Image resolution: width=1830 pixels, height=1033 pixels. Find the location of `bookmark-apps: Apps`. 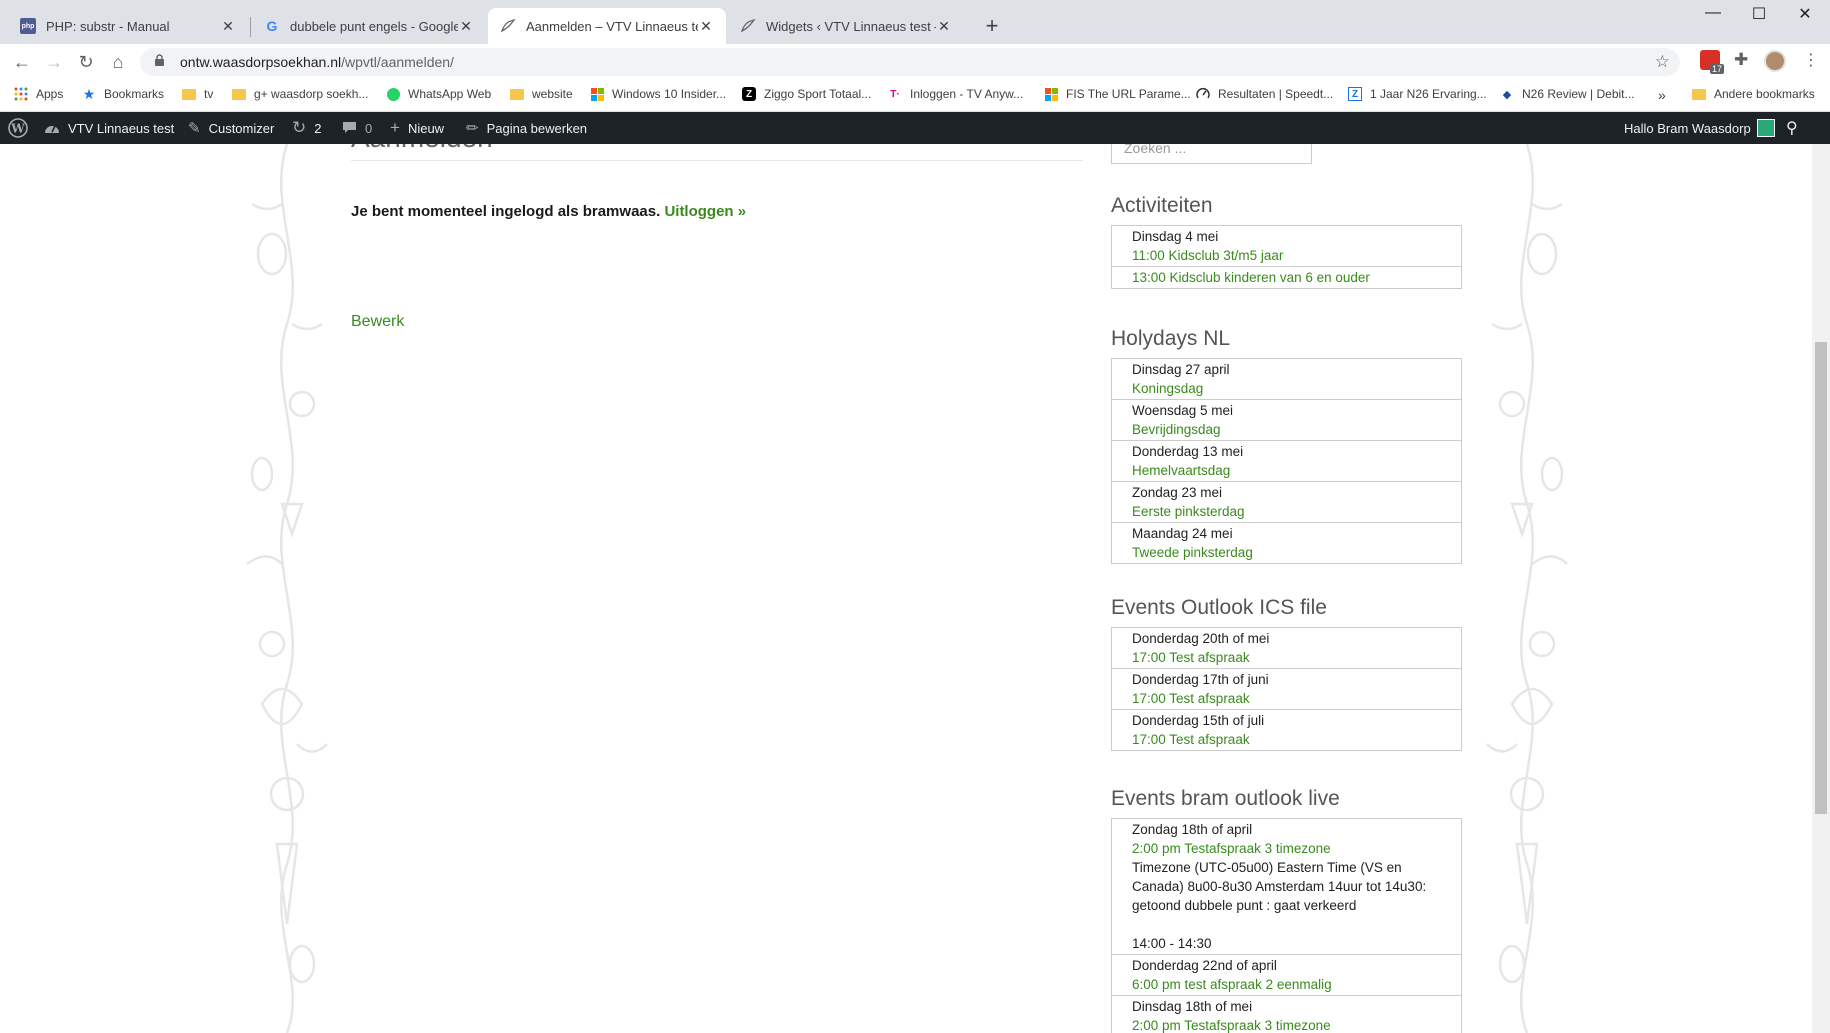

bookmark-apps: Apps is located at coordinates (38, 94).